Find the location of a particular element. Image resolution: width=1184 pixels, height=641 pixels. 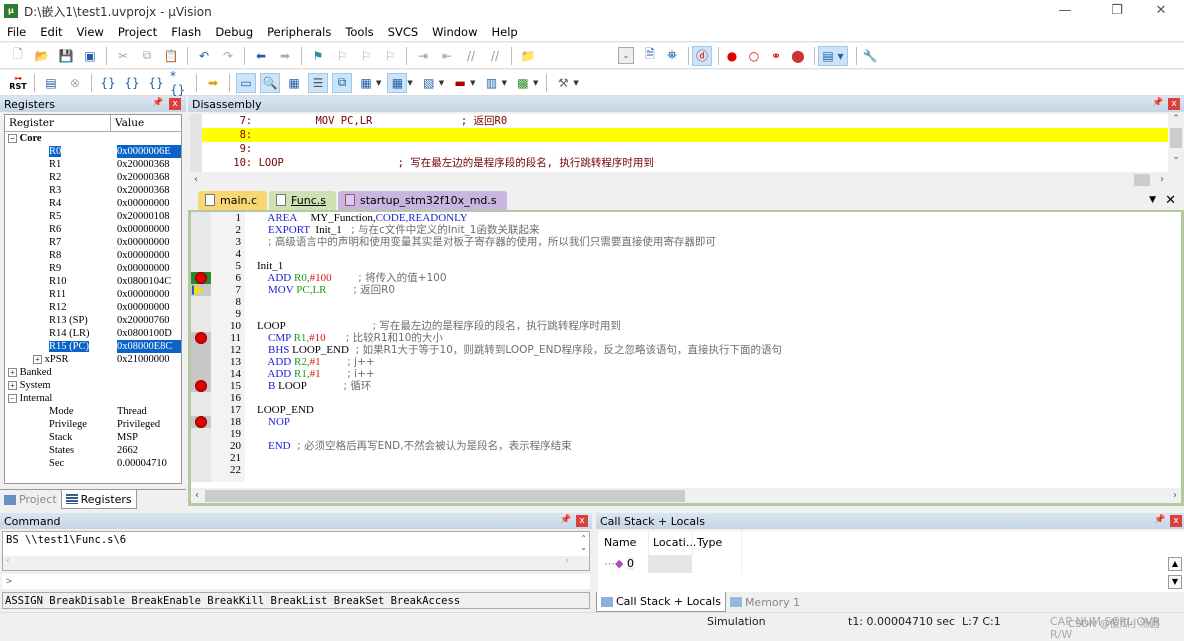

register-row: R6 0x00000000 is located at coordinates (93, 229).